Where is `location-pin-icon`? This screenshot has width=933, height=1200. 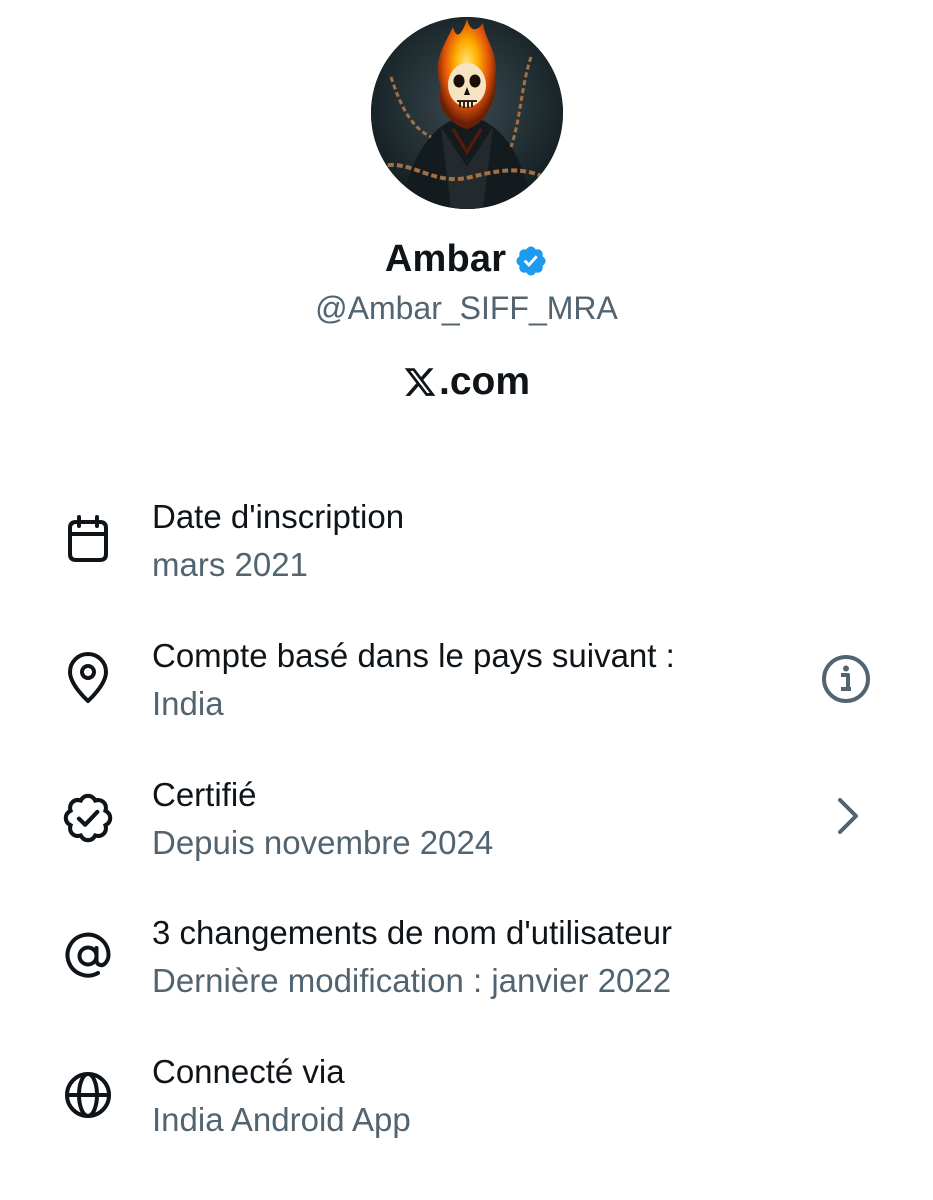
location-pin-icon is located at coordinates (88, 678).